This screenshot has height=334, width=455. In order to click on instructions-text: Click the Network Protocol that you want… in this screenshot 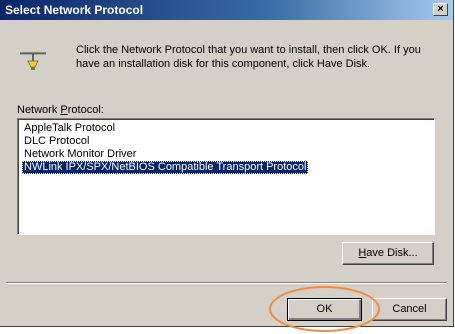, I will do `click(248, 57)`.